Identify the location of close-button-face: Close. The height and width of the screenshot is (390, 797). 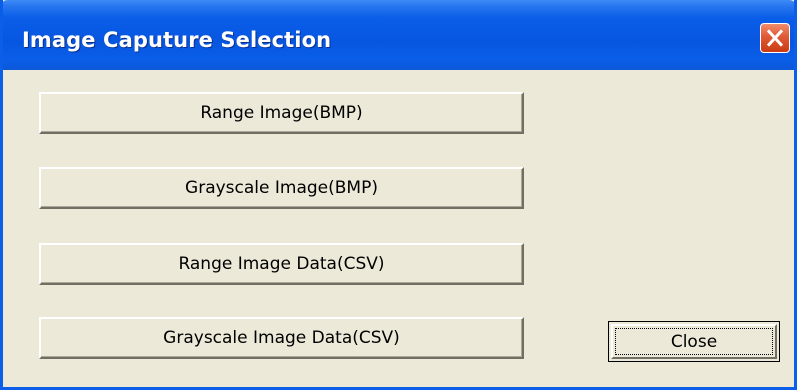
(694, 341).